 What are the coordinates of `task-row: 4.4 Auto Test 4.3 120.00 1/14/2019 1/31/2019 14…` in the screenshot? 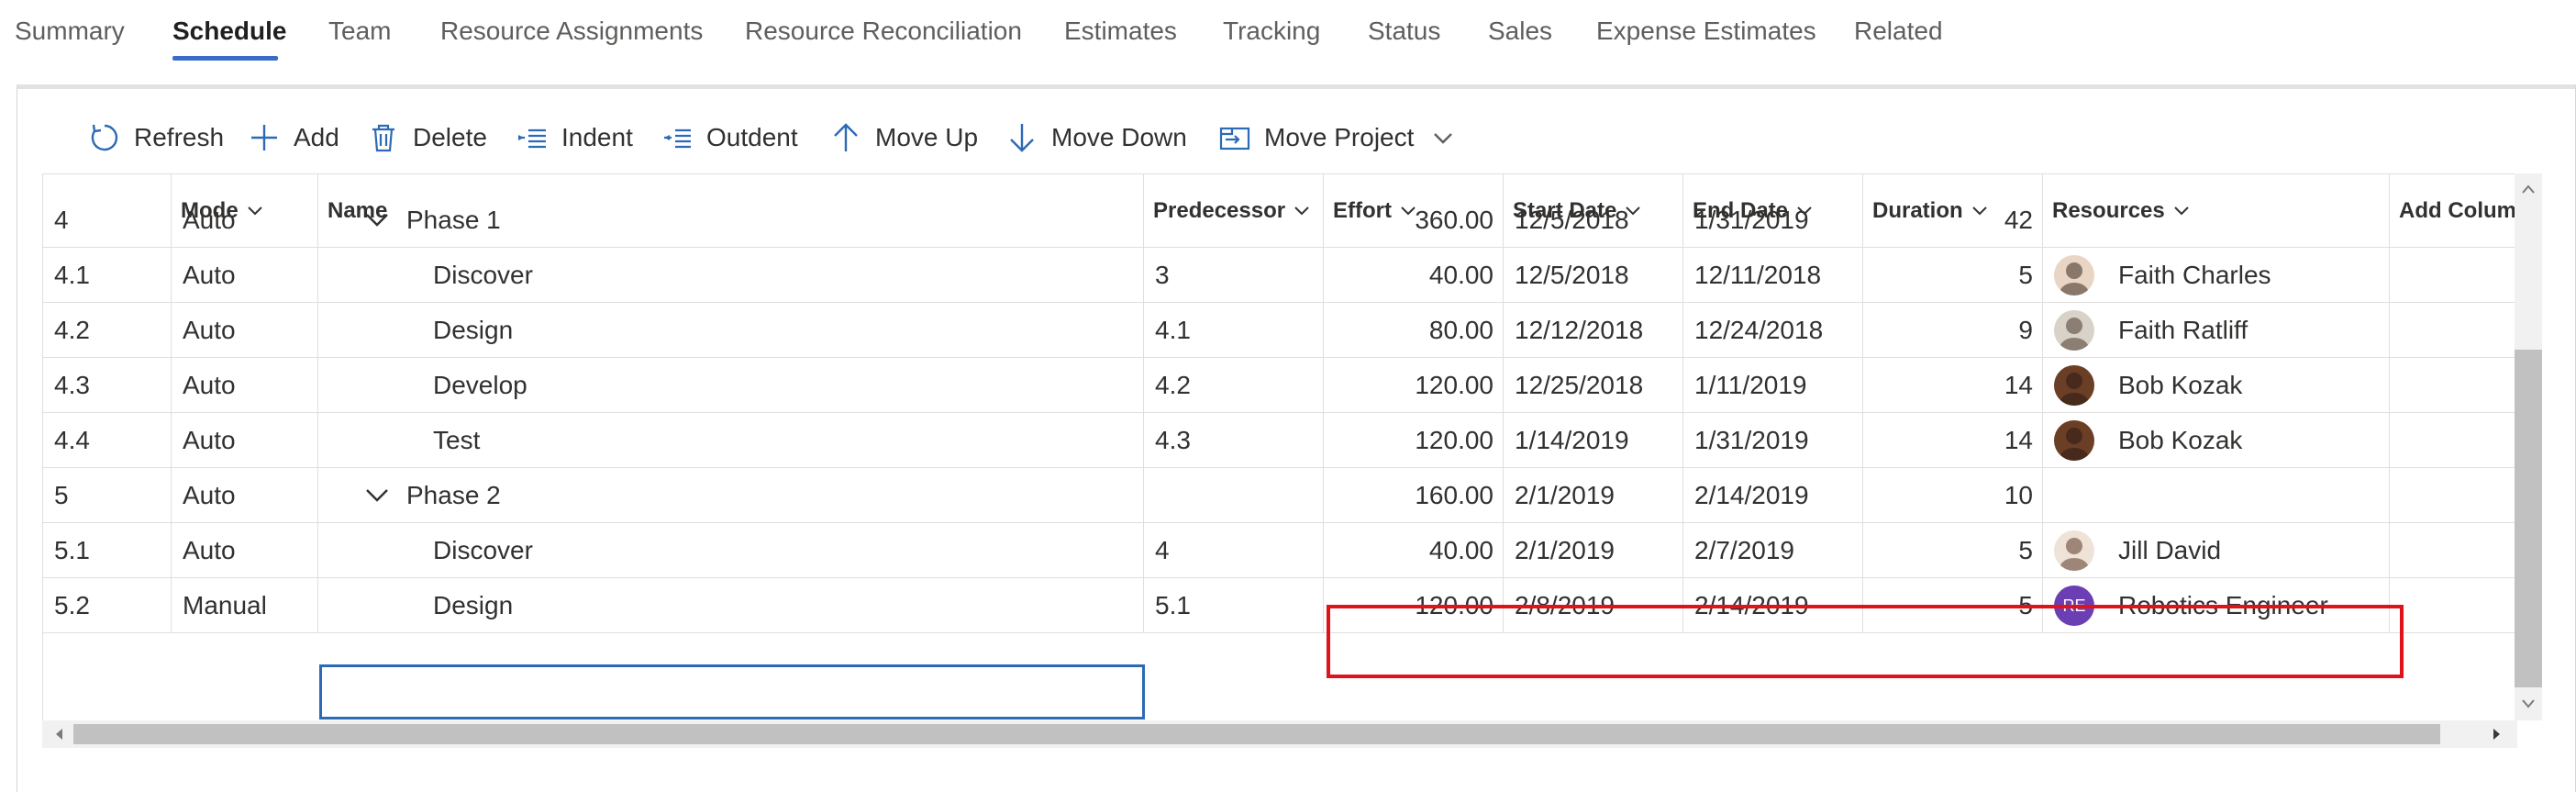 It's located at (1280, 440).